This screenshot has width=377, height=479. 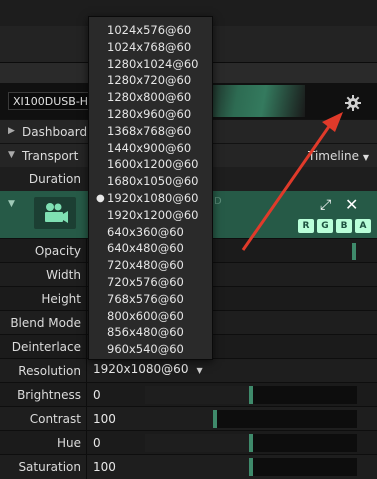 I want to click on channel-a-button: A, so click(x=363, y=226).